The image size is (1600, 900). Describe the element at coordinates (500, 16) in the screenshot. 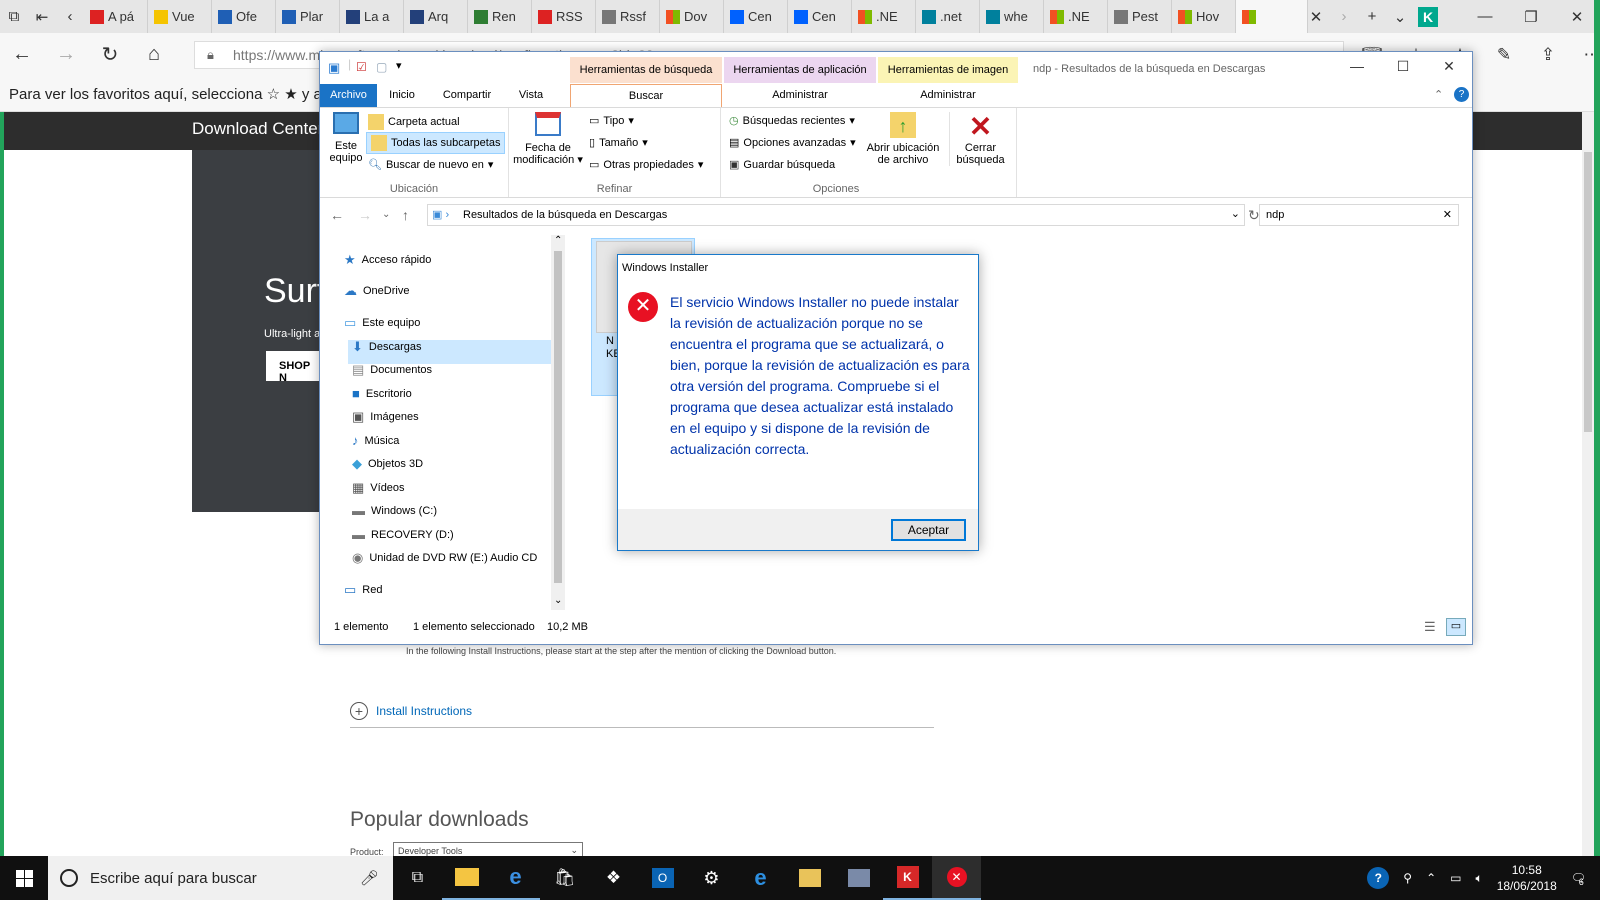

I see `browser-tab: Ren` at that location.